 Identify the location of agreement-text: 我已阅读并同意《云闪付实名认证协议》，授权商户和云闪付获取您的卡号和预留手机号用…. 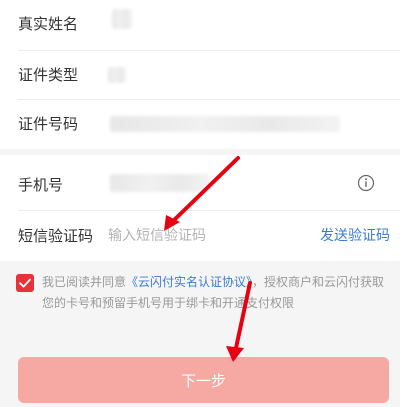
(214, 293).